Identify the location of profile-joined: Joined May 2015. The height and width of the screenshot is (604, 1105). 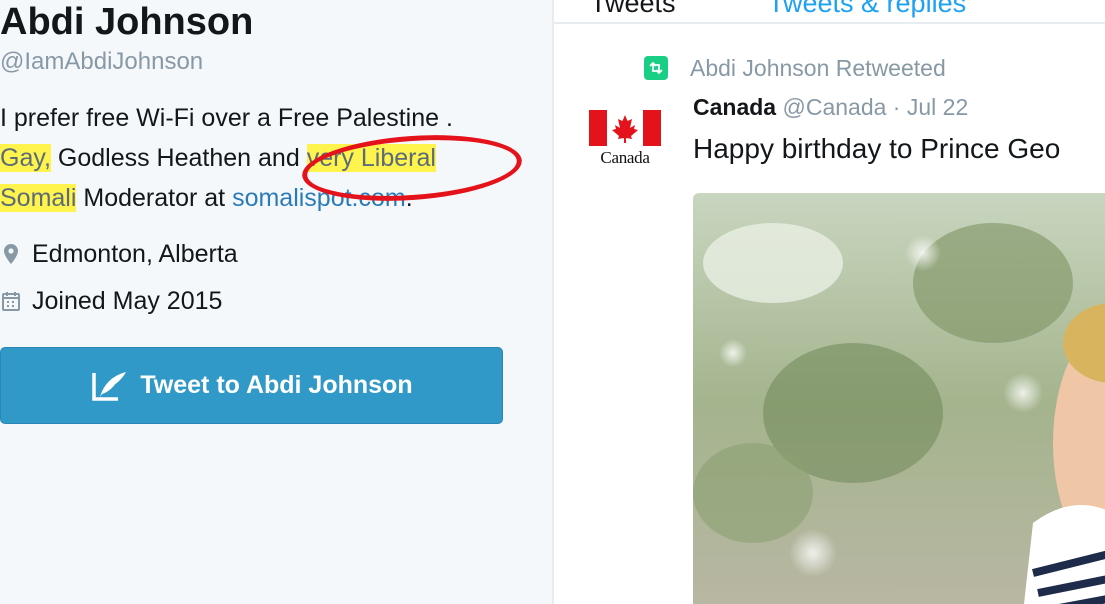
(111, 301).